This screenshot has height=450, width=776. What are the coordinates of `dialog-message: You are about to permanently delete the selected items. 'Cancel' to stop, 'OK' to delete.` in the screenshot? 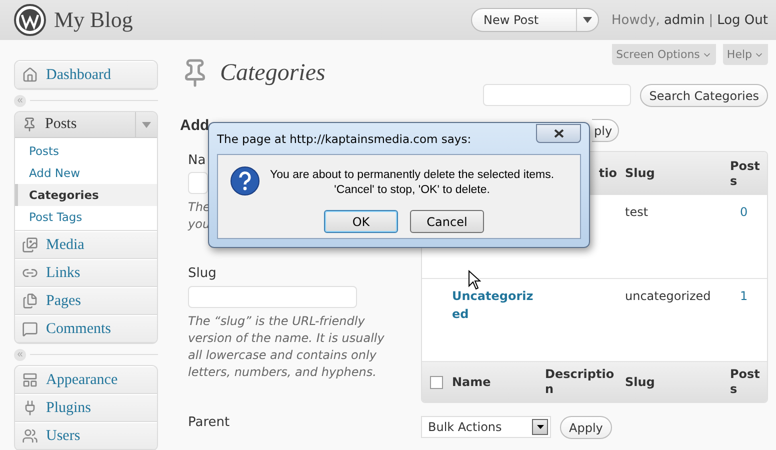 It's located at (412, 183).